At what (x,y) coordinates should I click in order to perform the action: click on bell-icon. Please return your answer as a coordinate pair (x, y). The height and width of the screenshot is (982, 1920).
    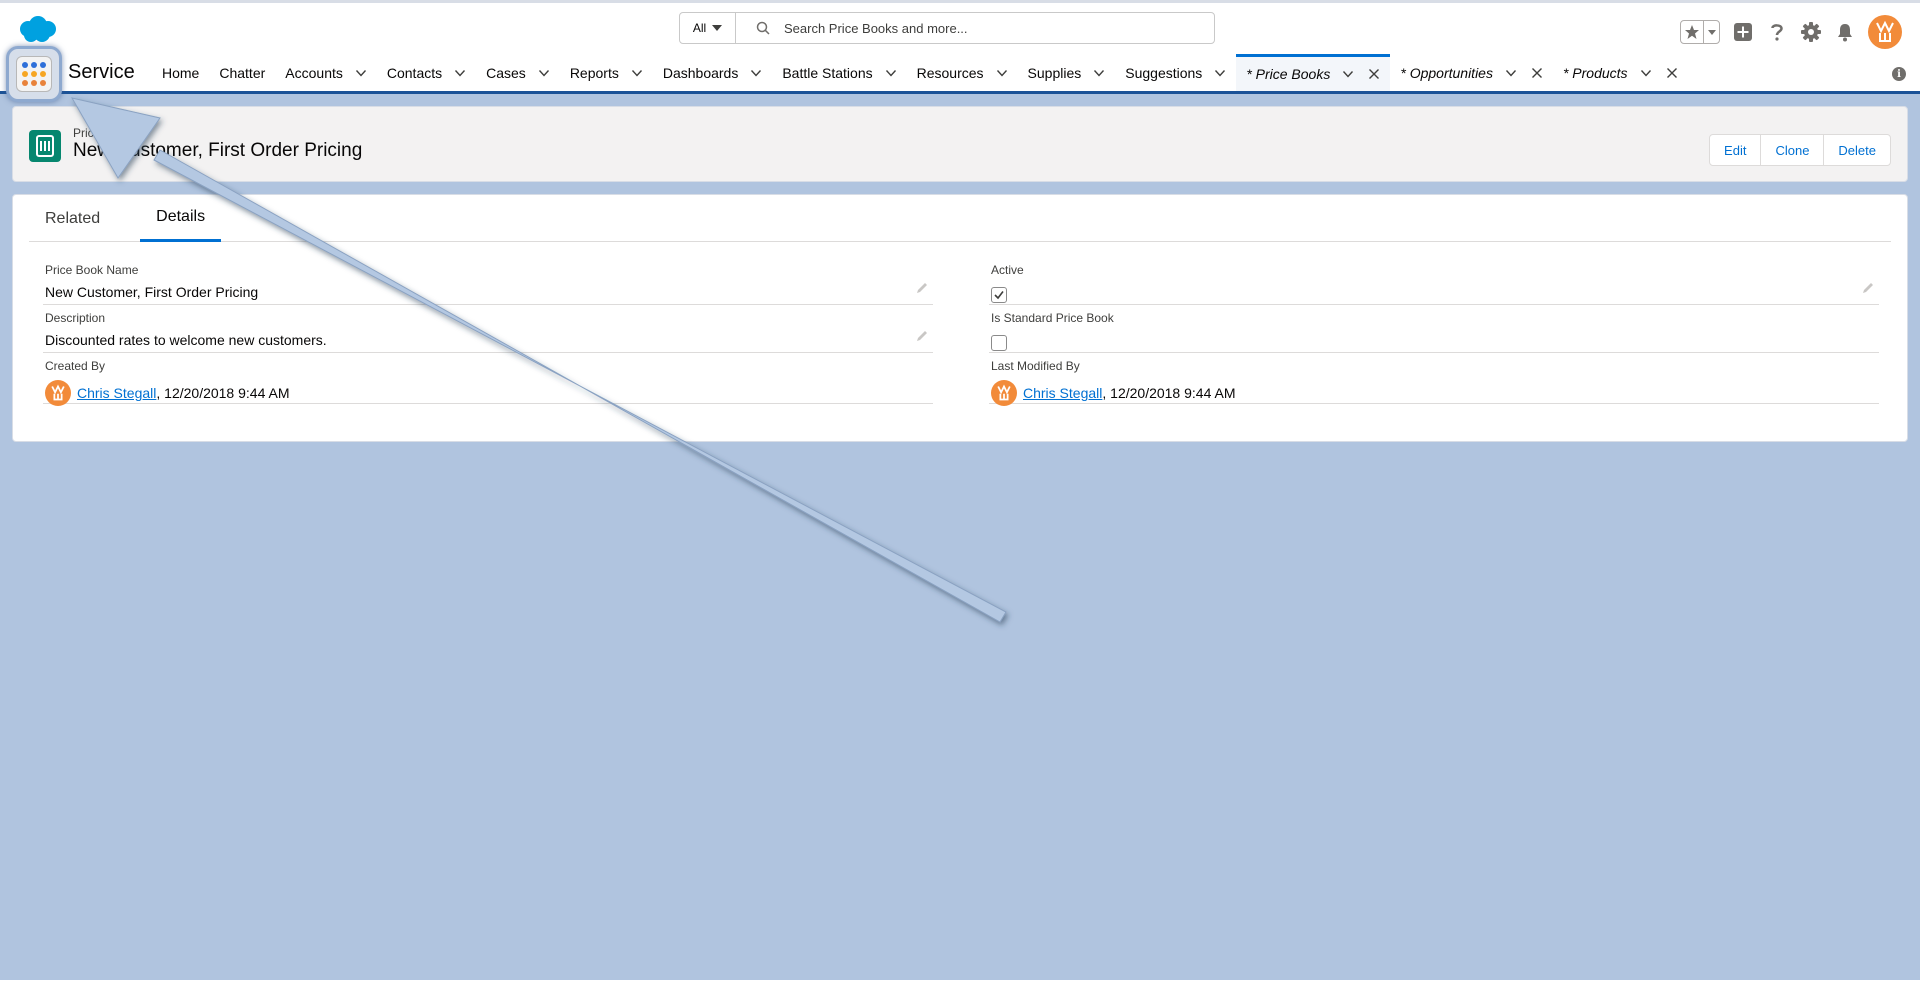
    Looking at the image, I should click on (1845, 33).